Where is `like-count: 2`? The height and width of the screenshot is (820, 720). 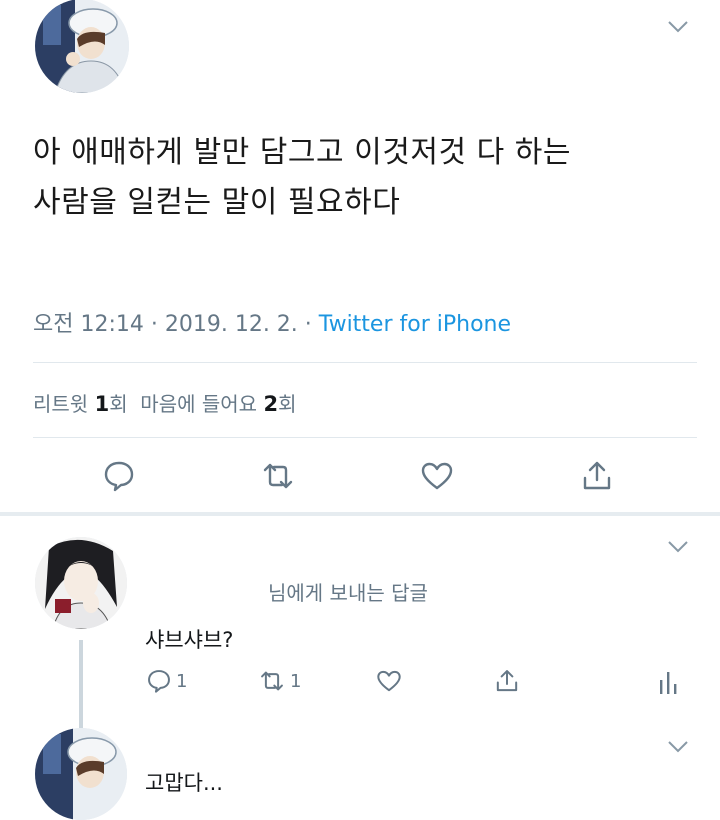
like-count: 2 is located at coordinates (270, 404).